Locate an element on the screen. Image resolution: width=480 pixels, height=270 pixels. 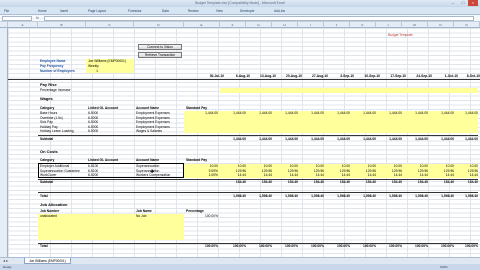
date-header: 20-Aug-10 is located at coordinates (294, 76).